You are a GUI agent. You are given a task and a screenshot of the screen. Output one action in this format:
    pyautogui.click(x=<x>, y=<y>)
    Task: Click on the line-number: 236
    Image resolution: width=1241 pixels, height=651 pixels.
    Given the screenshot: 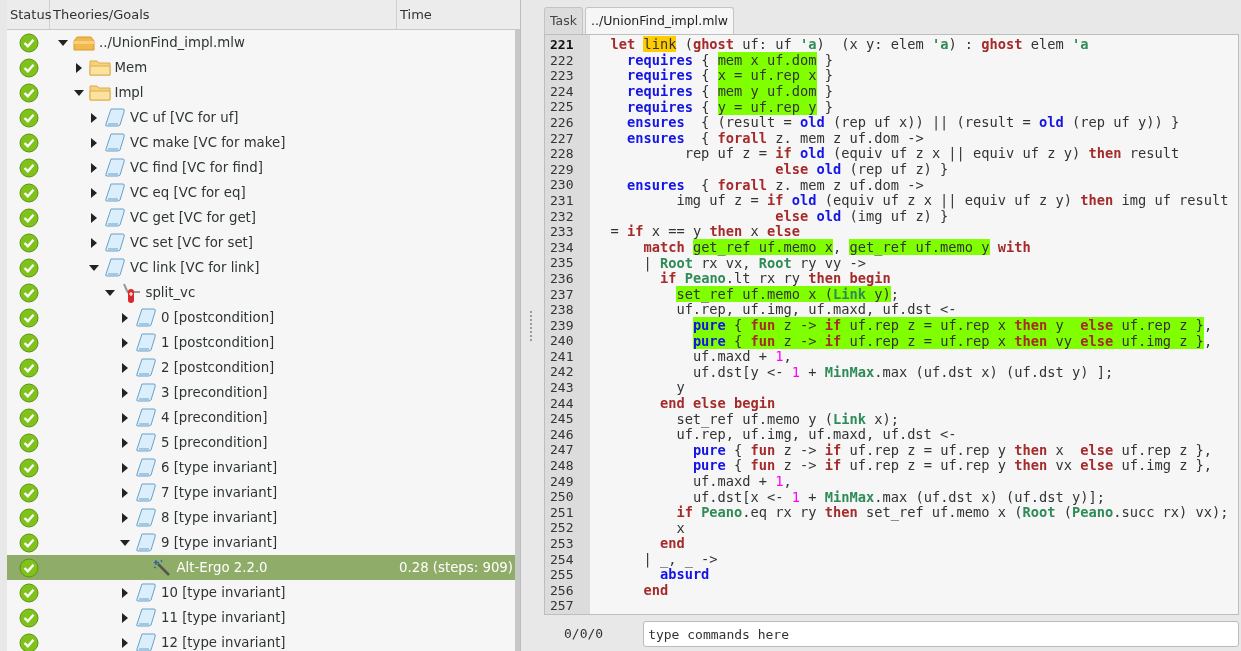 What is the action you would take?
    pyautogui.click(x=562, y=278)
    